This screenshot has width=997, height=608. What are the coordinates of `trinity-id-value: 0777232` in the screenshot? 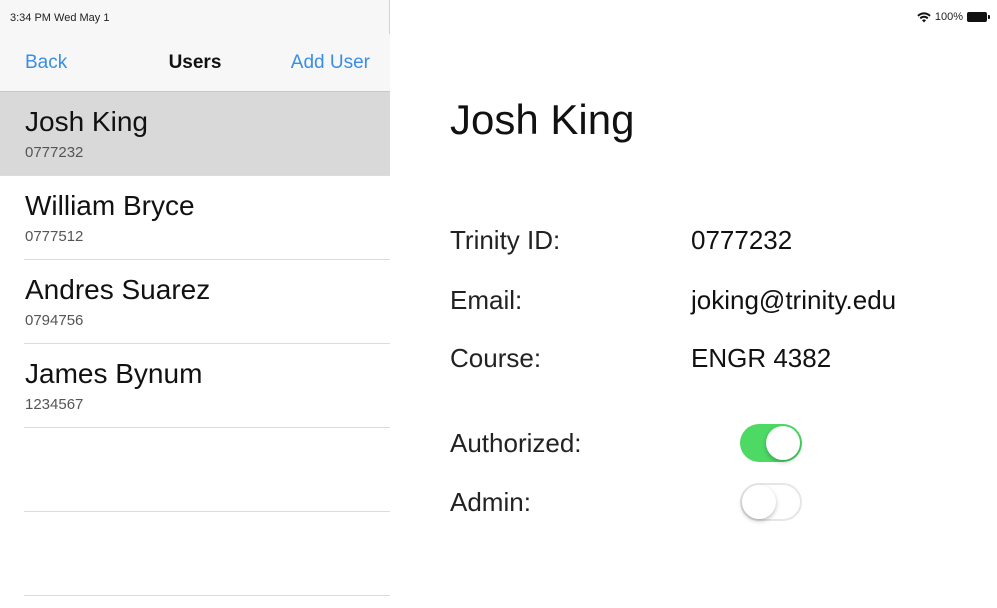 It's located at (742, 240).